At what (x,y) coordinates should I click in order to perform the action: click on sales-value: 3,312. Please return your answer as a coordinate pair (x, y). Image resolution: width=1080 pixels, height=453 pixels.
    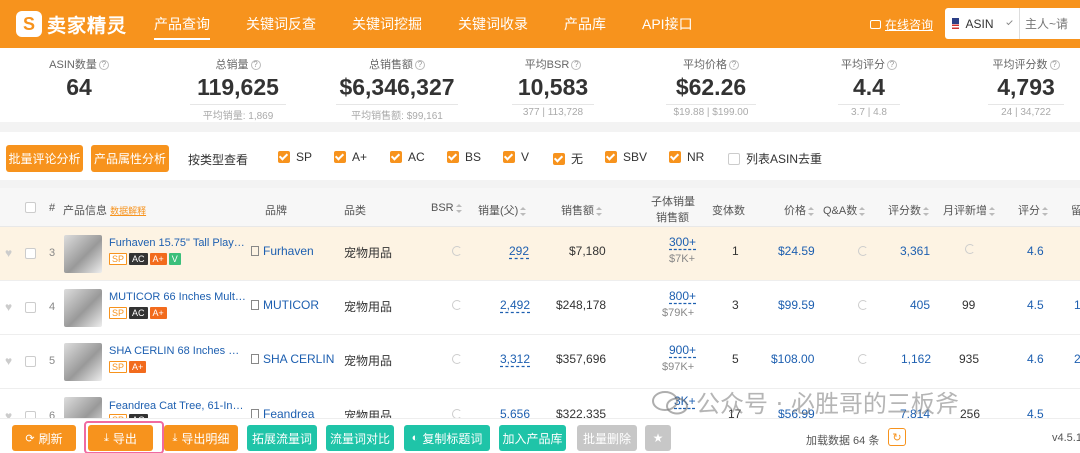
    Looking at the image, I should click on (515, 359).